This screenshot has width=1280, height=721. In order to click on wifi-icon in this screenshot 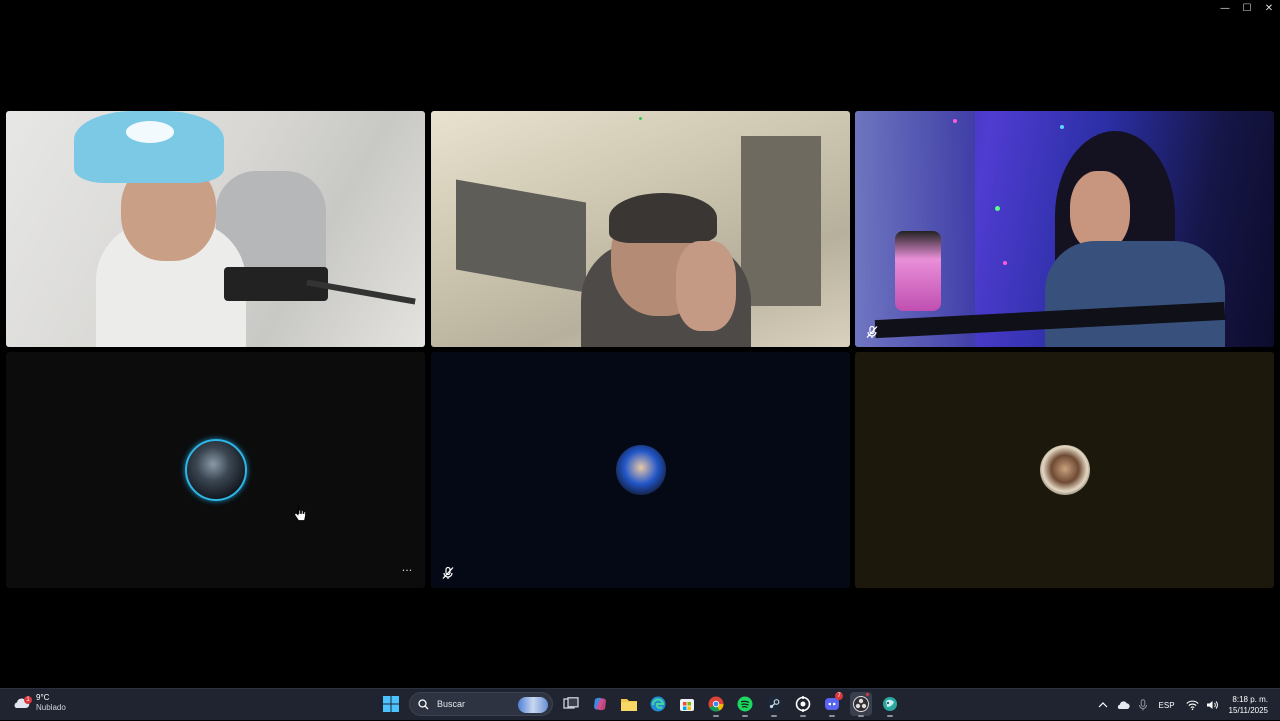, I will do `click(1193, 705)`.